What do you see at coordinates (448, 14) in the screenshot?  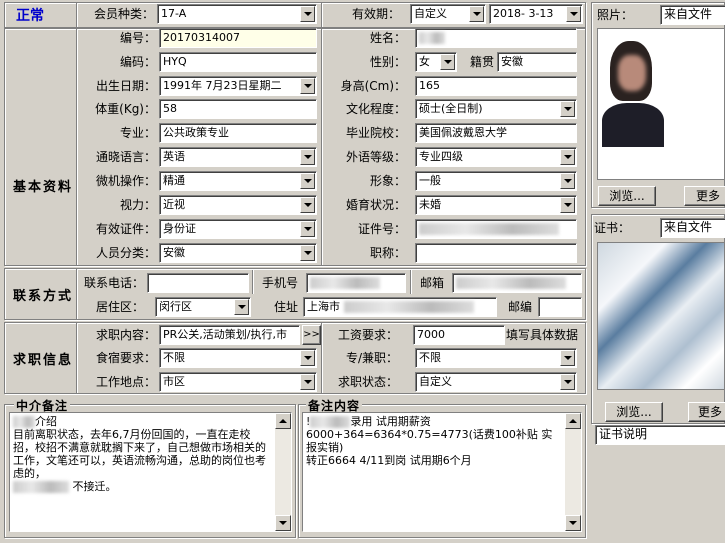 I see `validity-select: 自定义` at bounding box center [448, 14].